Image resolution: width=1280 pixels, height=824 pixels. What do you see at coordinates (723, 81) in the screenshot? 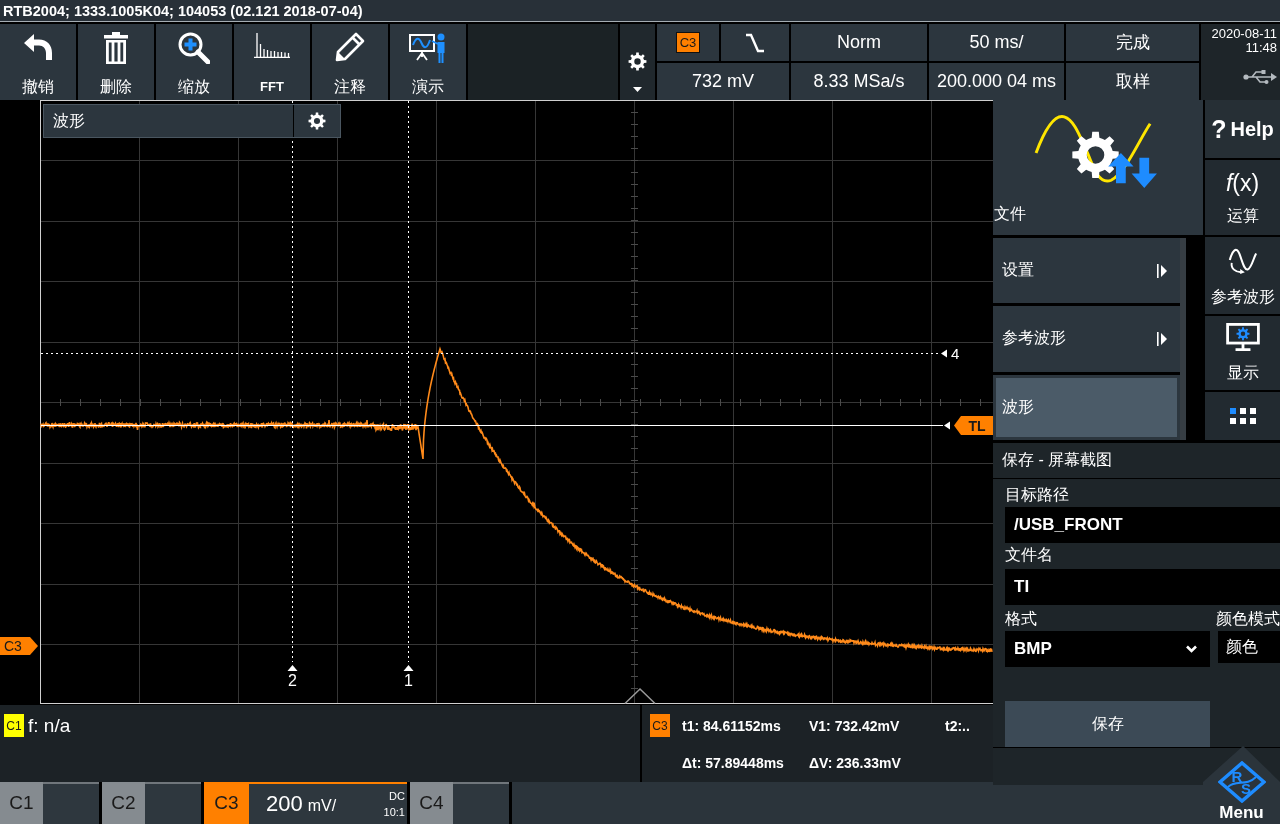
I see `trigger-level-button: 732 mV` at bounding box center [723, 81].